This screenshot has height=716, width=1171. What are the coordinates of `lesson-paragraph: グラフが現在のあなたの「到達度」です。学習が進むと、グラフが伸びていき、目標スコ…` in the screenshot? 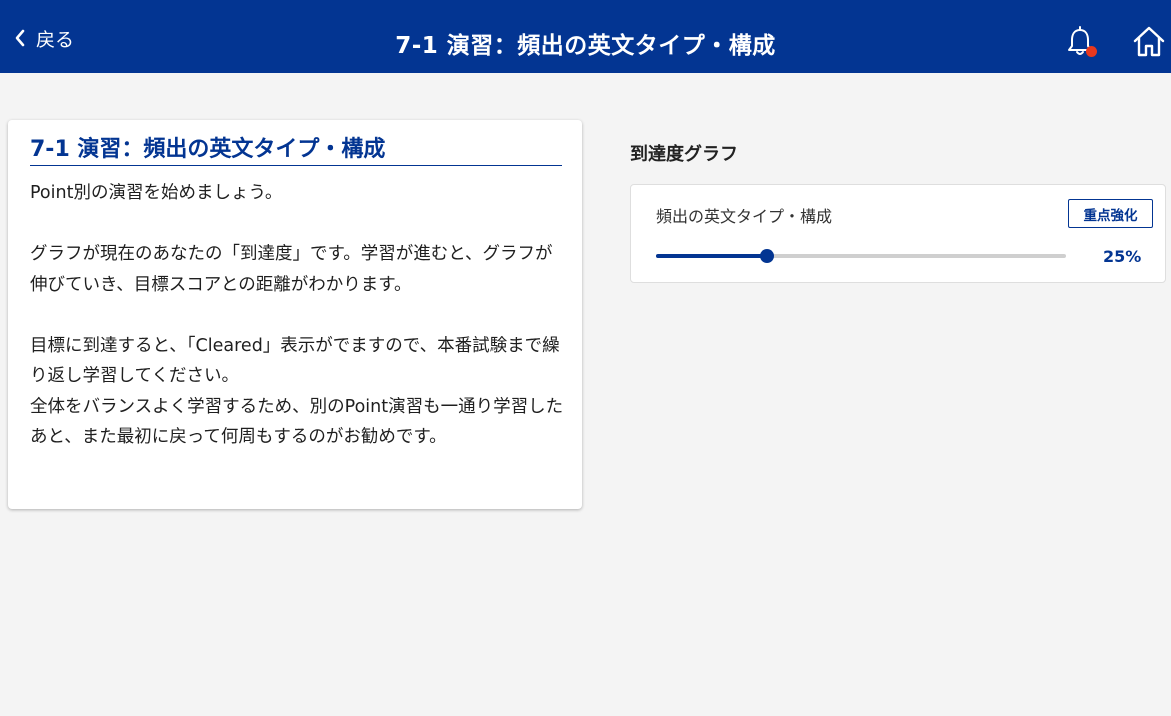 It's located at (291, 269).